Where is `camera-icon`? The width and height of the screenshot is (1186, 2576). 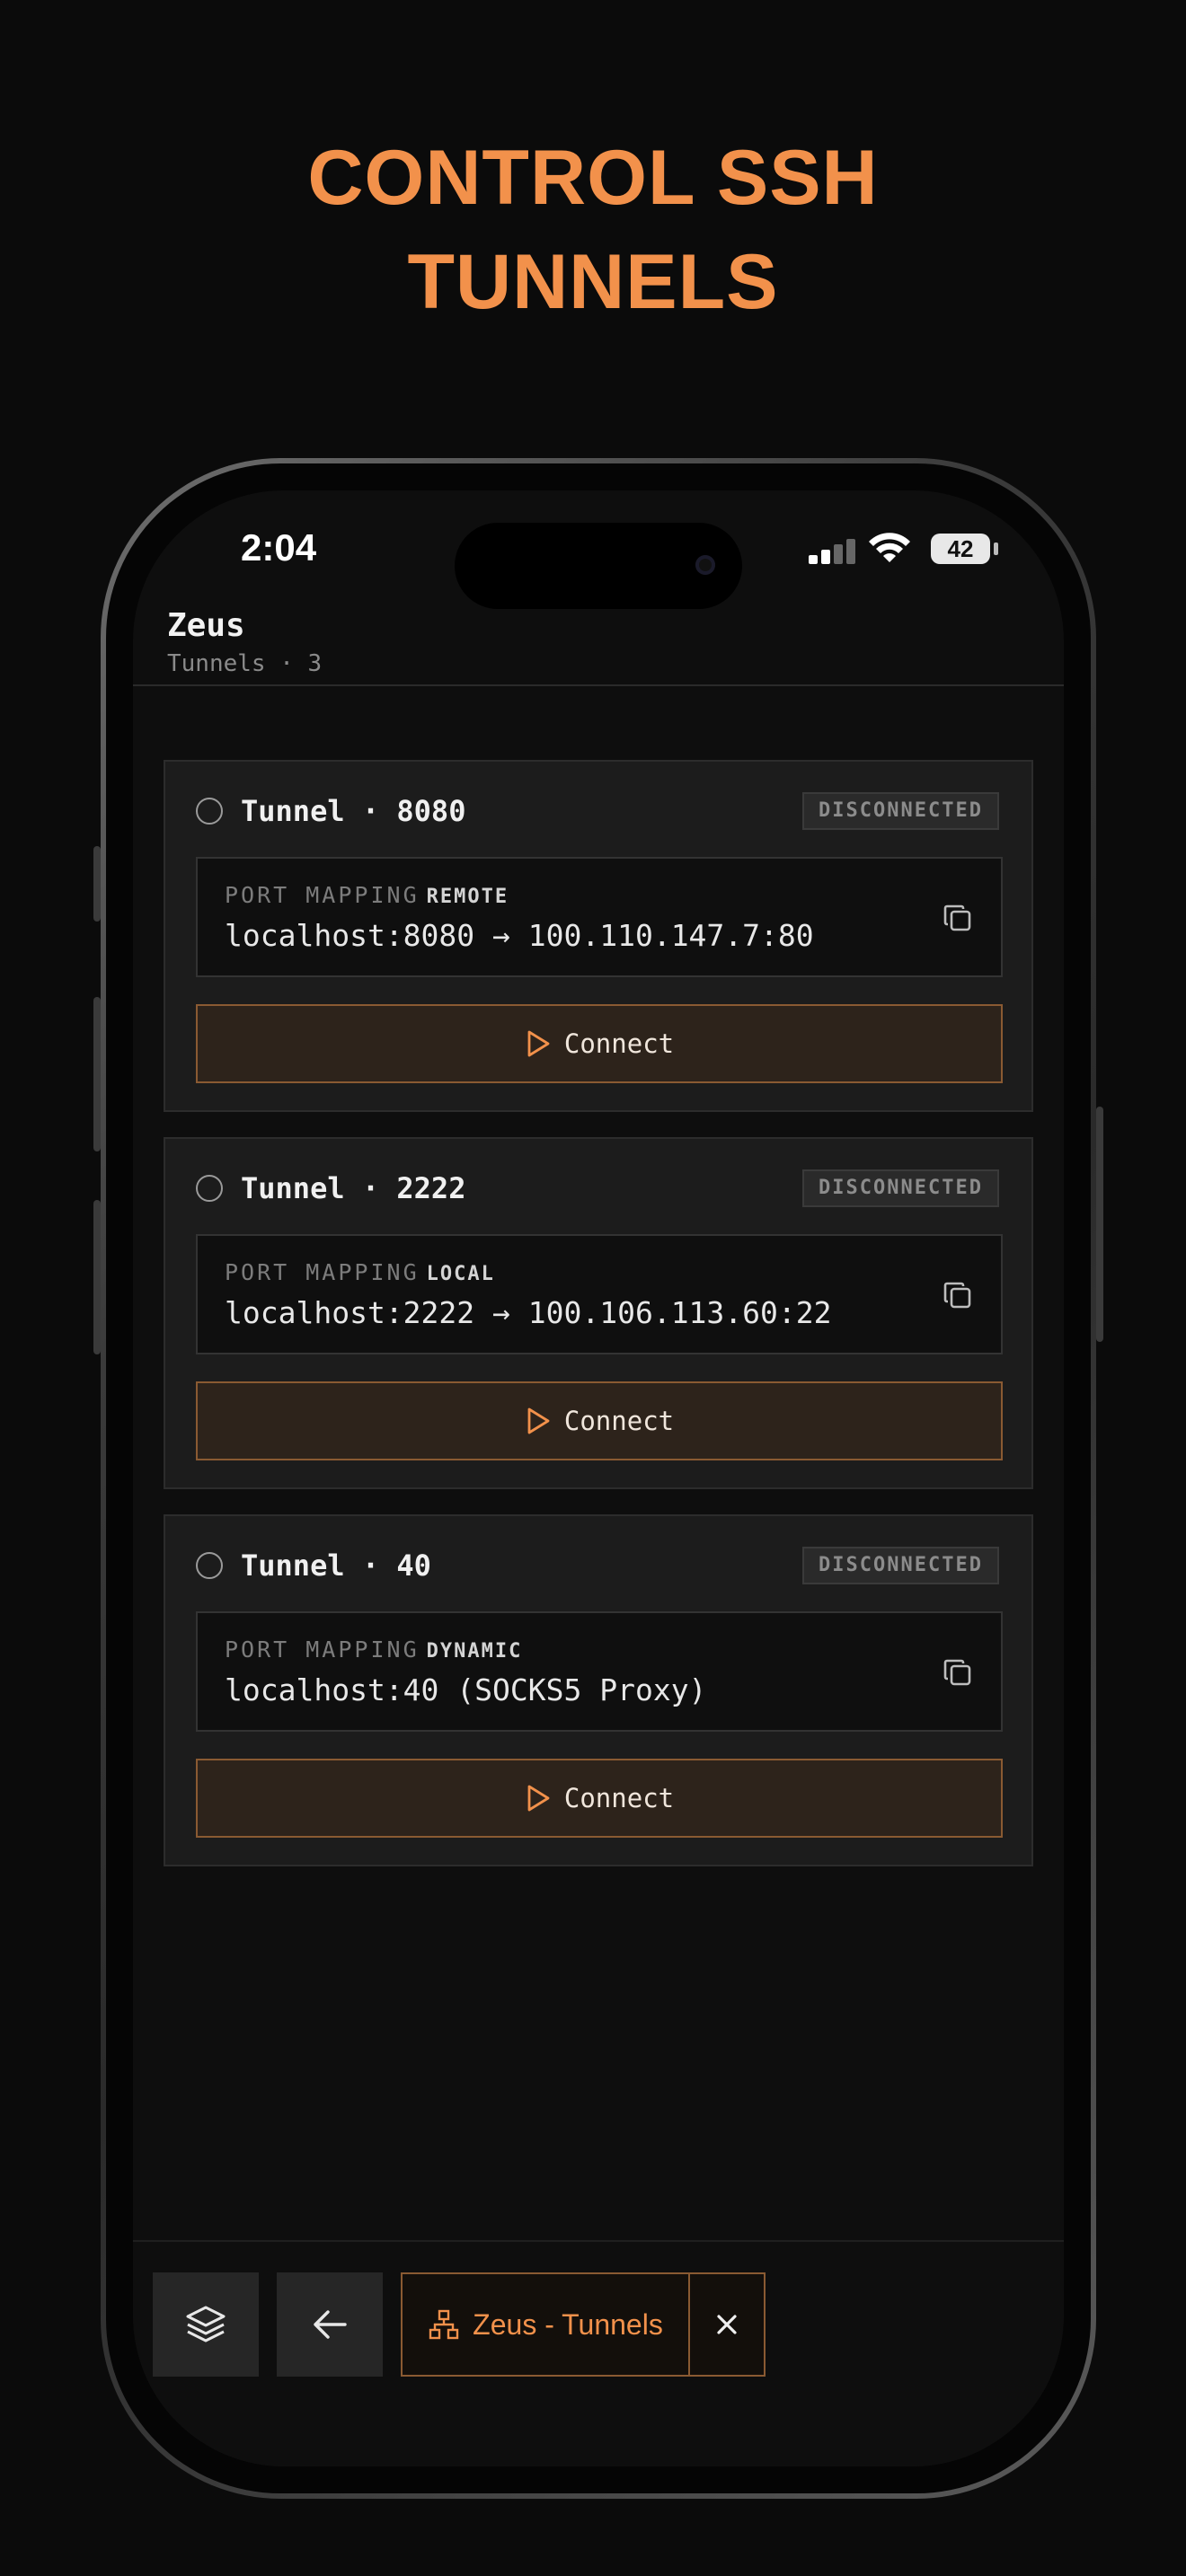
camera-icon is located at coordinates (705, 565).